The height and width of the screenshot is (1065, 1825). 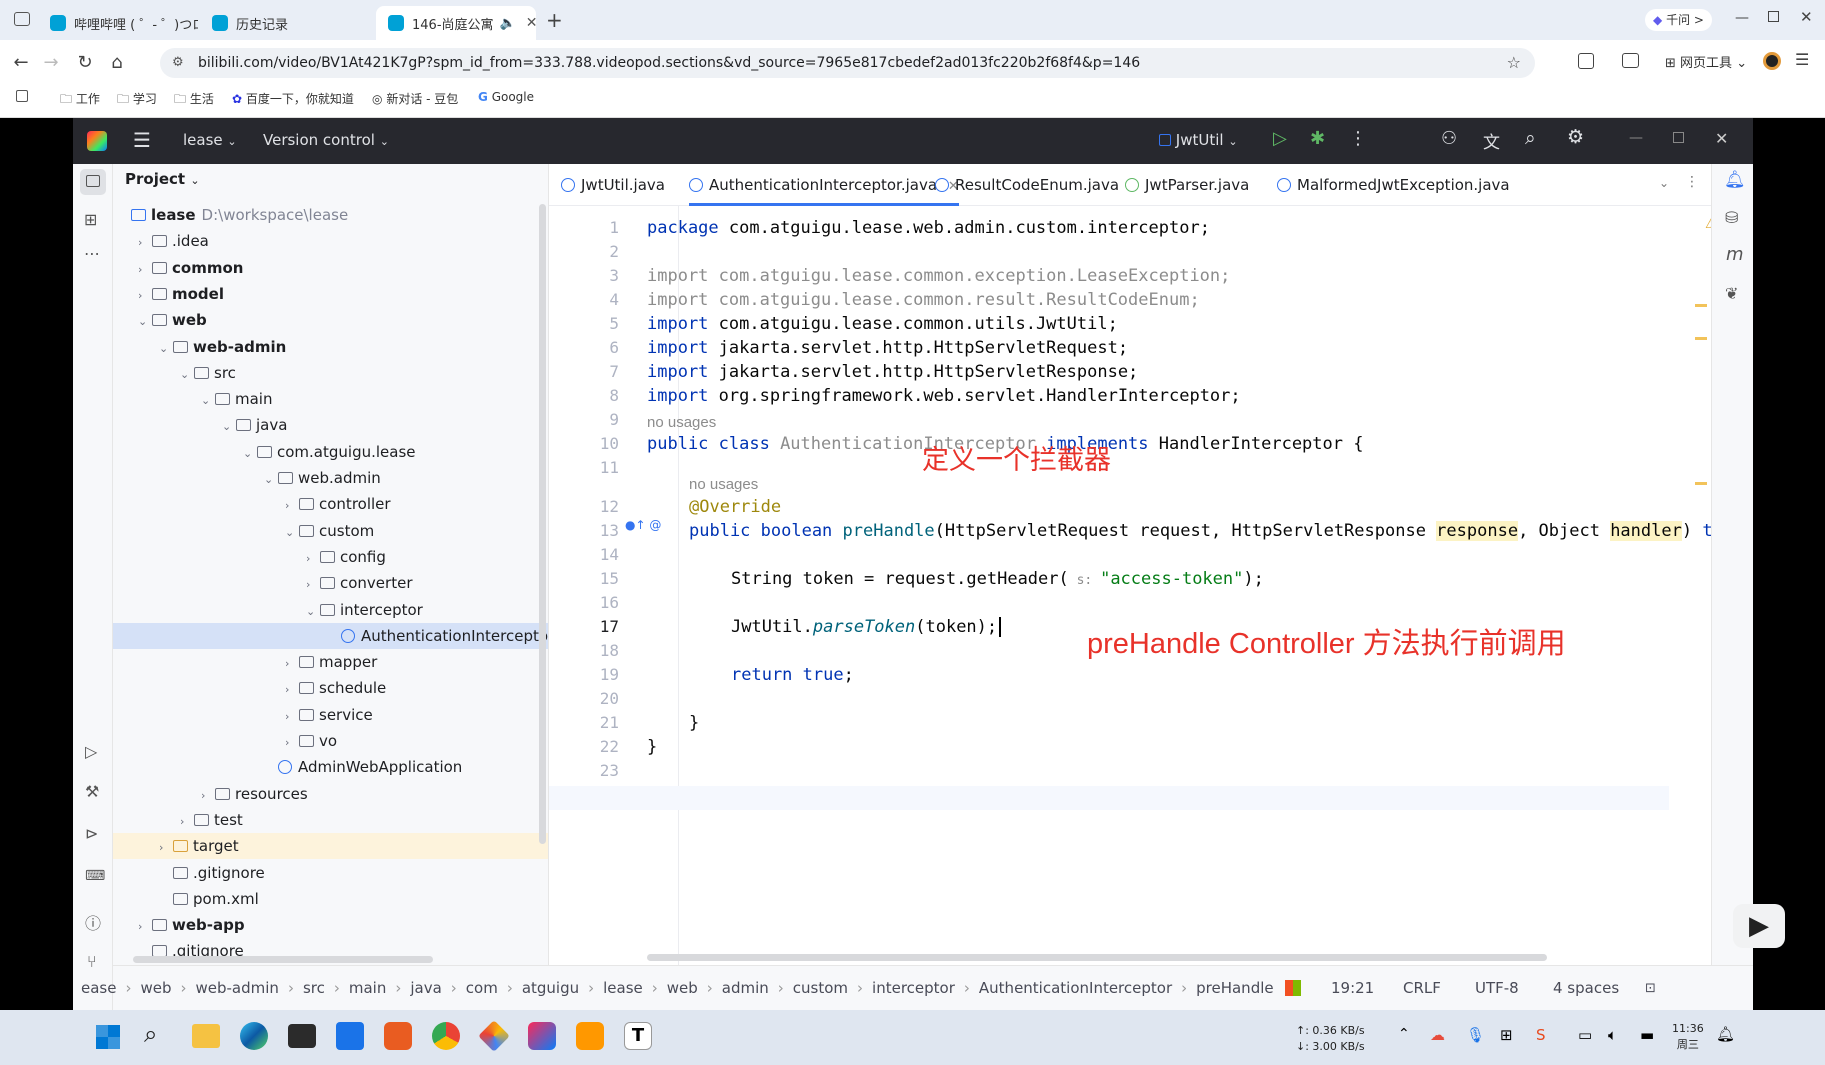 I want to click on tree-item: ⌄ java, so click(x=330, y=426).